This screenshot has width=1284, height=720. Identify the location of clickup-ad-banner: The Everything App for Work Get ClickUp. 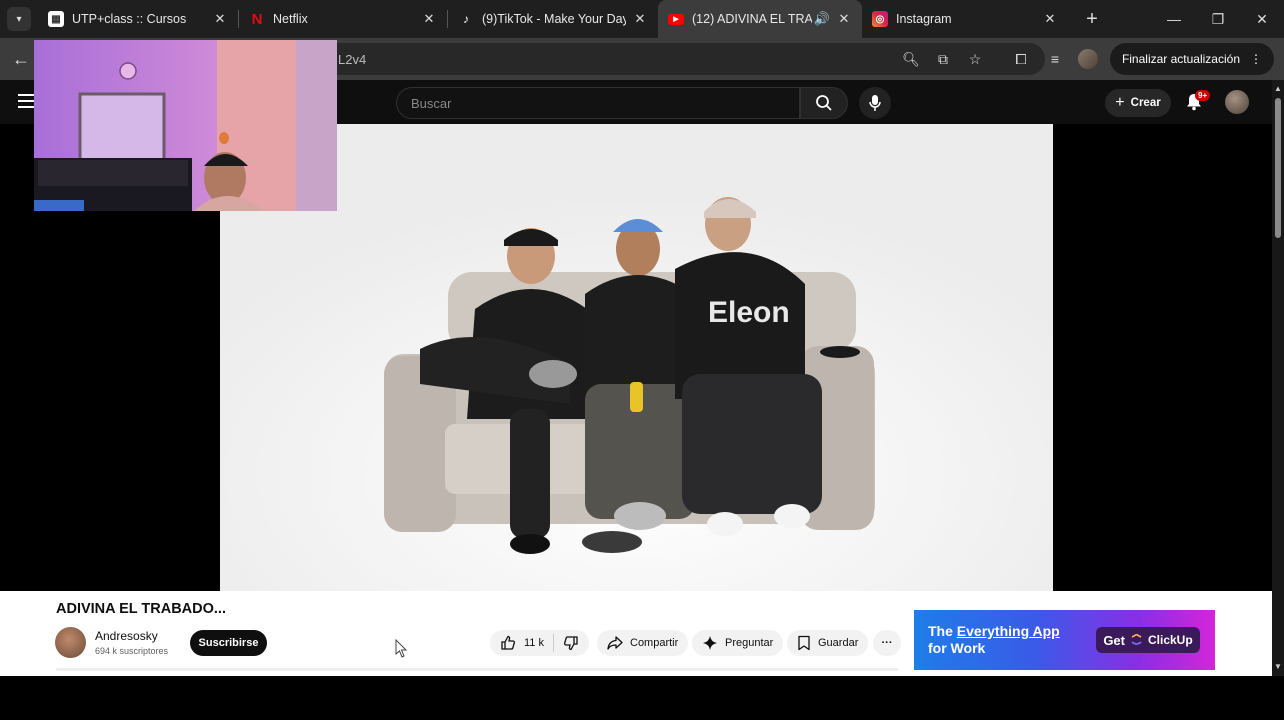
(1064, 640).